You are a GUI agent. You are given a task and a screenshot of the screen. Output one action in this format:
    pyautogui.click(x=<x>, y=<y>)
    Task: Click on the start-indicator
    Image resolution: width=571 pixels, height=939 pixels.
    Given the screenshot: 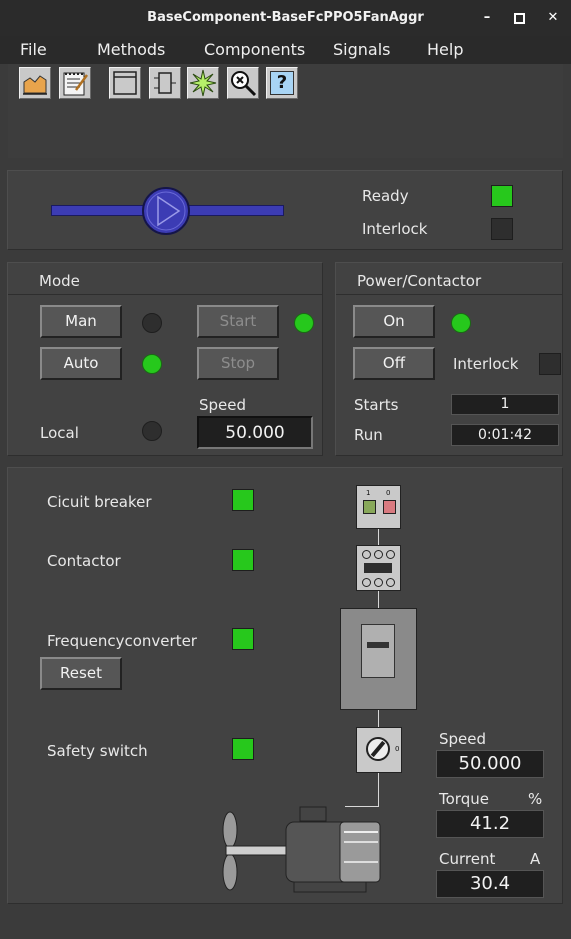 What is the action you would take?
    pyautogui.click(x=304, y=323)
    